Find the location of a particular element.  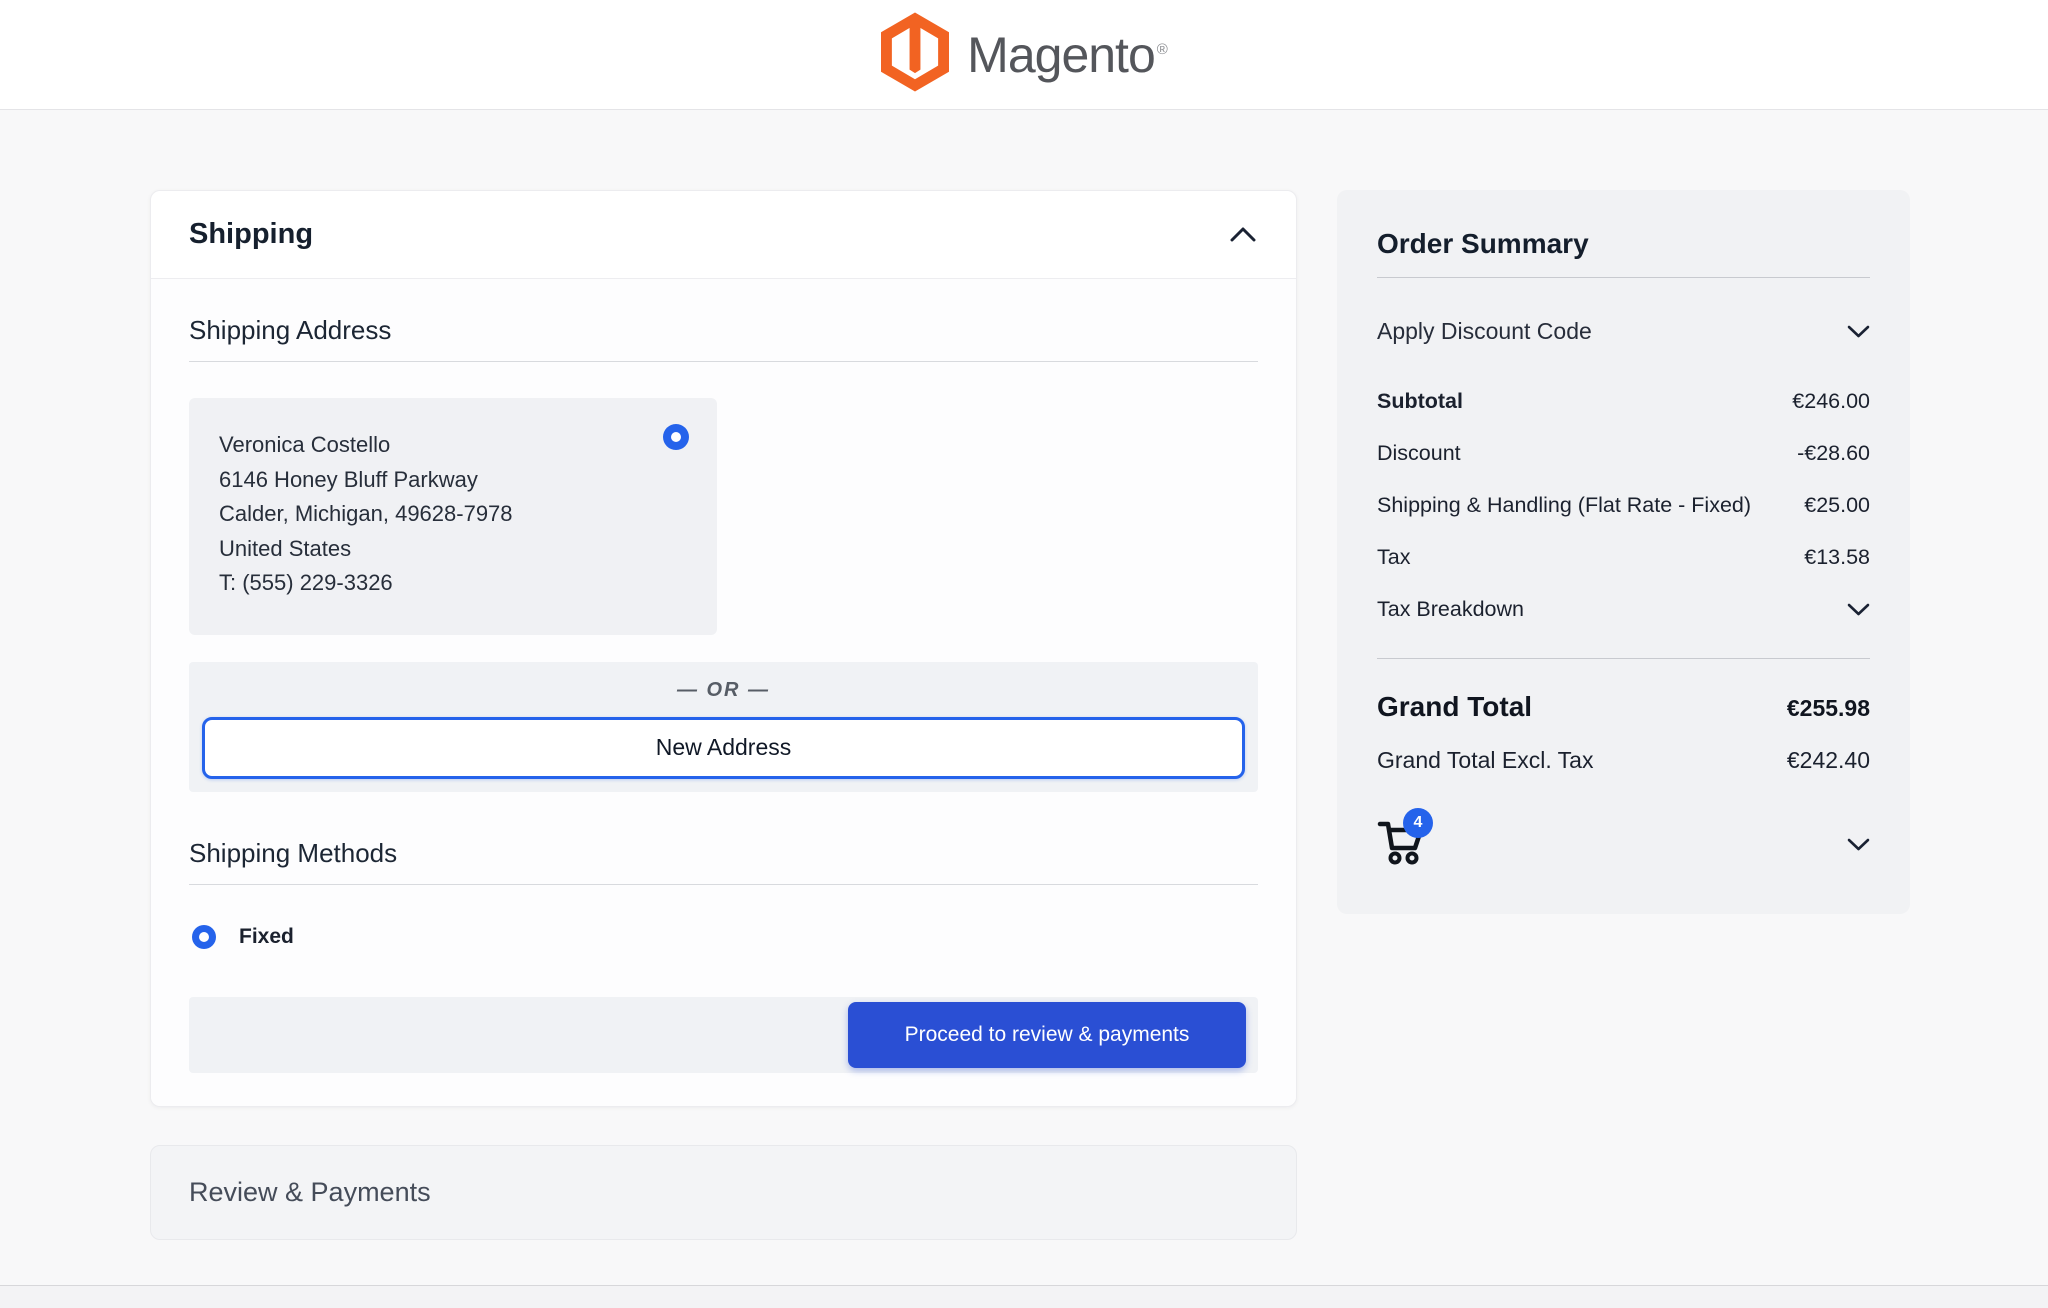

address-city-line: Calder, Michigan, 49628-7978 is located at coordinates (366, 513).